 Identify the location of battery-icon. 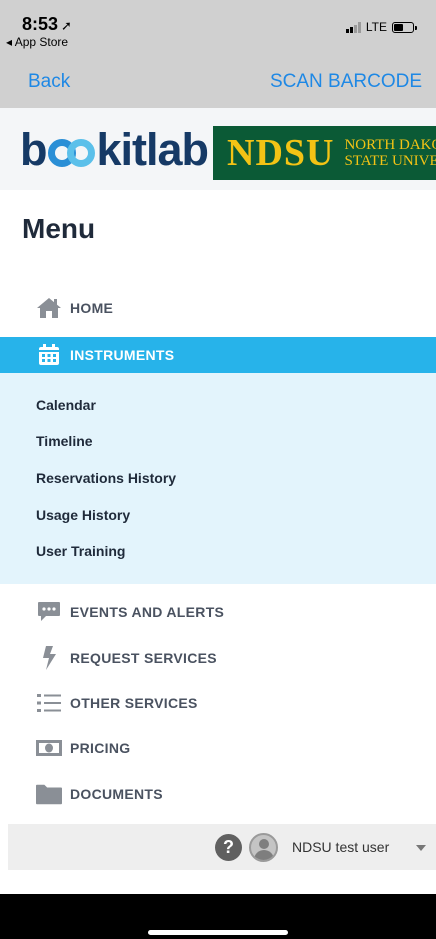
(404, 27).